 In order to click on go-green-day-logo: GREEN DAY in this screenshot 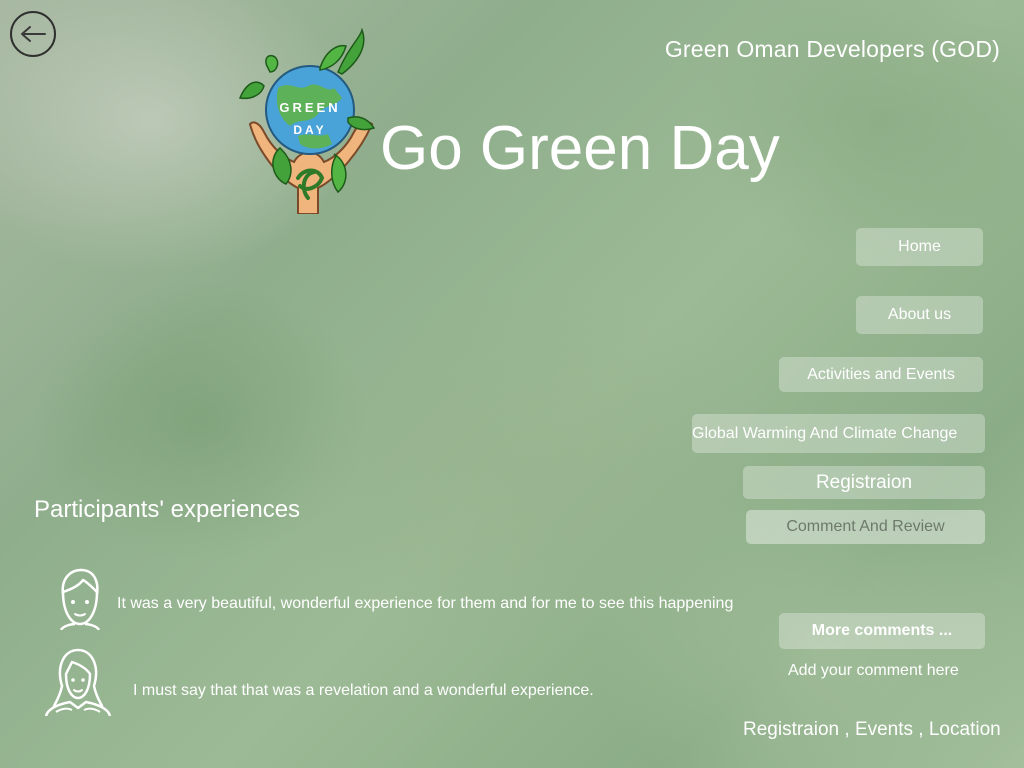, I will do `click(307, 121)`.